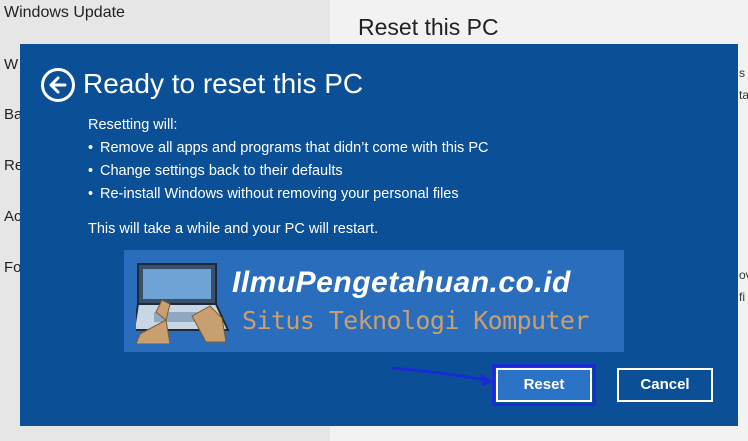  I want to click on dialog-title: Ready to reset this PC, so click(223, 83).